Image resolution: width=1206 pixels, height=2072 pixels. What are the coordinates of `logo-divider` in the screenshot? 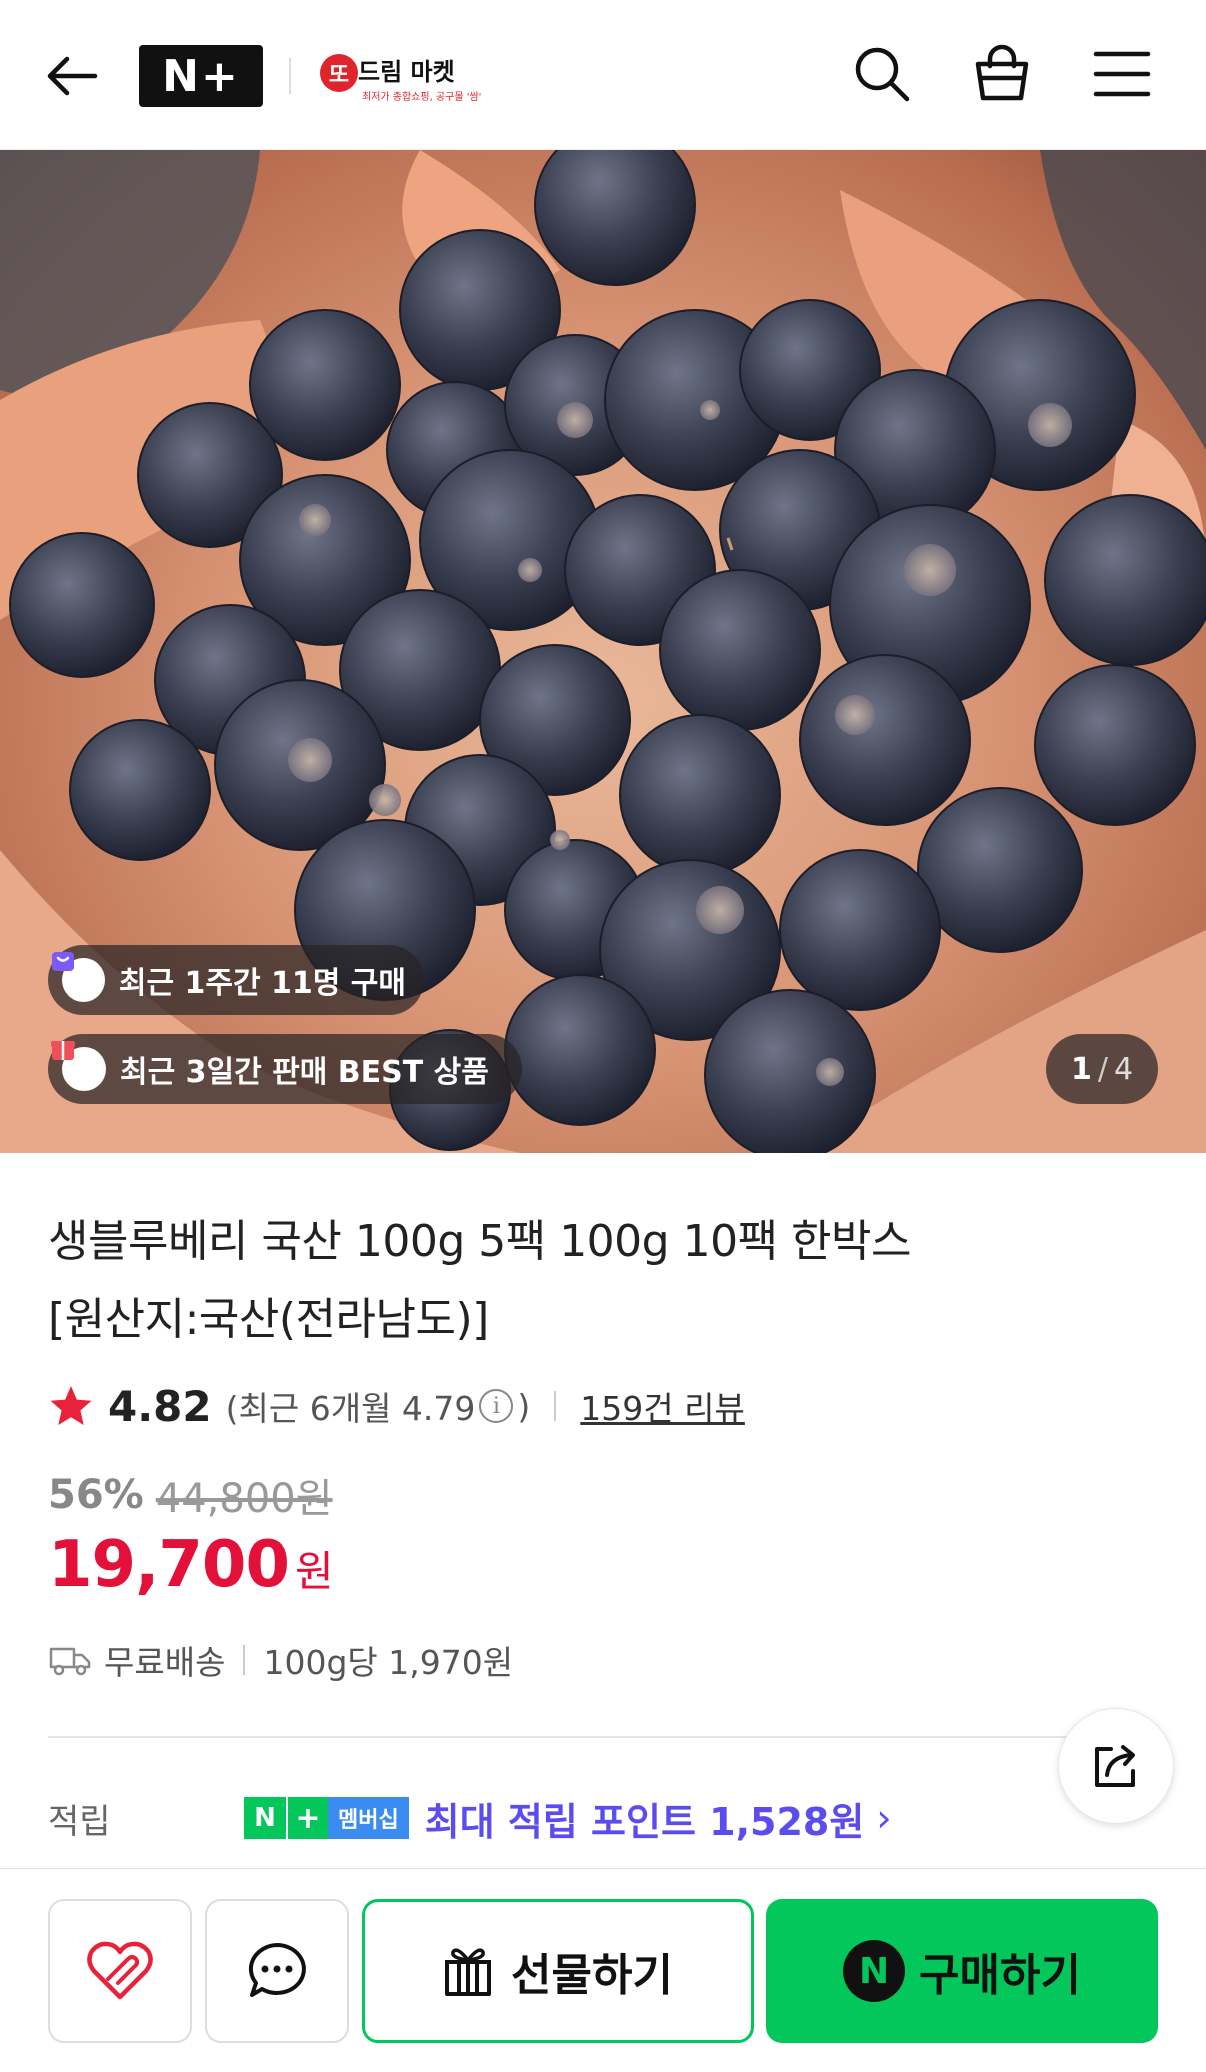 It's located at (290, 76).